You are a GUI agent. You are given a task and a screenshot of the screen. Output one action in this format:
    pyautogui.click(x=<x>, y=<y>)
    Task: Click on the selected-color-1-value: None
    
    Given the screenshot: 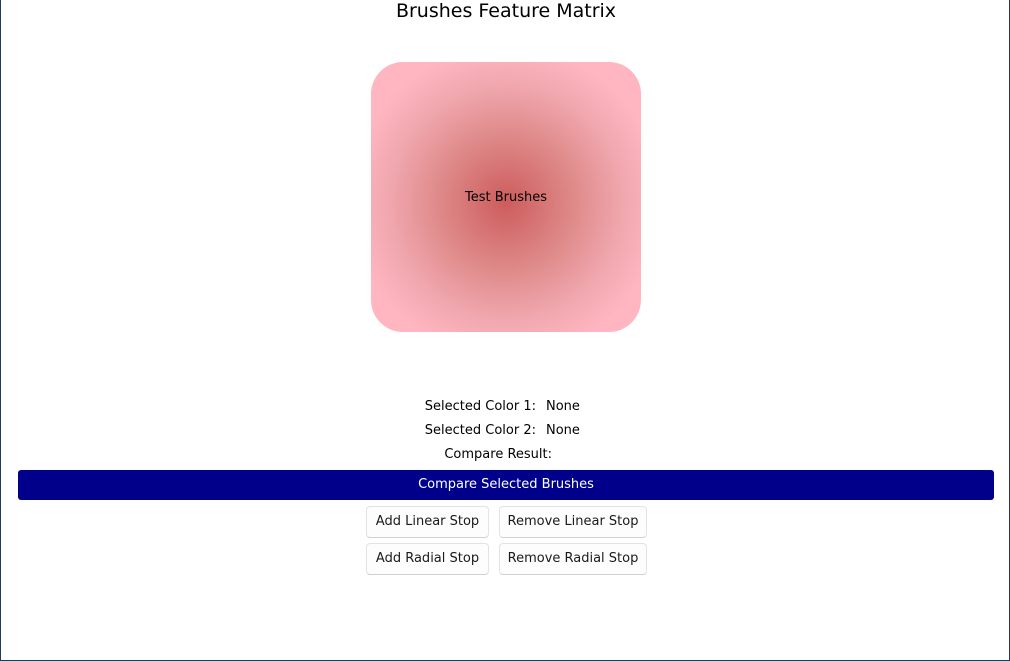 What is the action you would take?
    pyautogui.click(x=563, y=406)
    